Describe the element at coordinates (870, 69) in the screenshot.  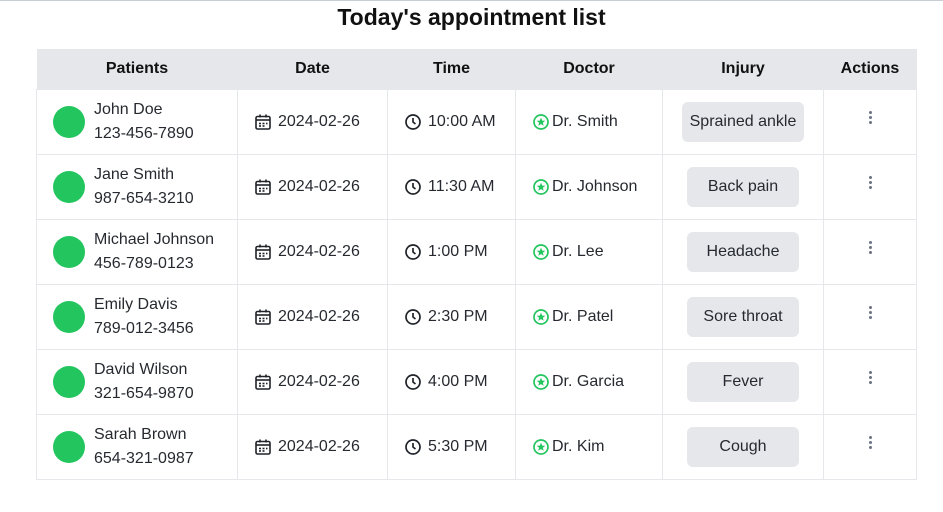
I see `column-header-actions: Actions` at that location.